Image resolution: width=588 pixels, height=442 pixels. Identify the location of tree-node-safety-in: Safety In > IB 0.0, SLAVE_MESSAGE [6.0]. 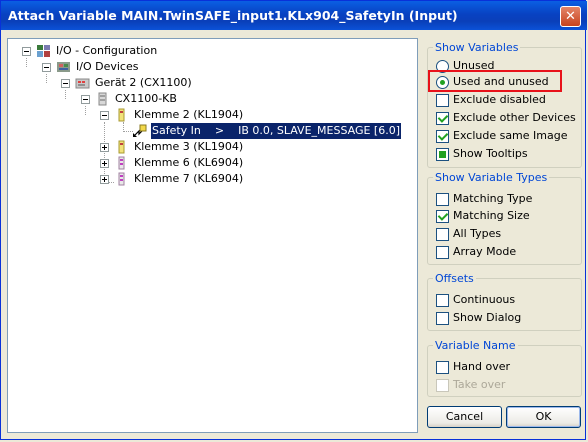
(260, 131).